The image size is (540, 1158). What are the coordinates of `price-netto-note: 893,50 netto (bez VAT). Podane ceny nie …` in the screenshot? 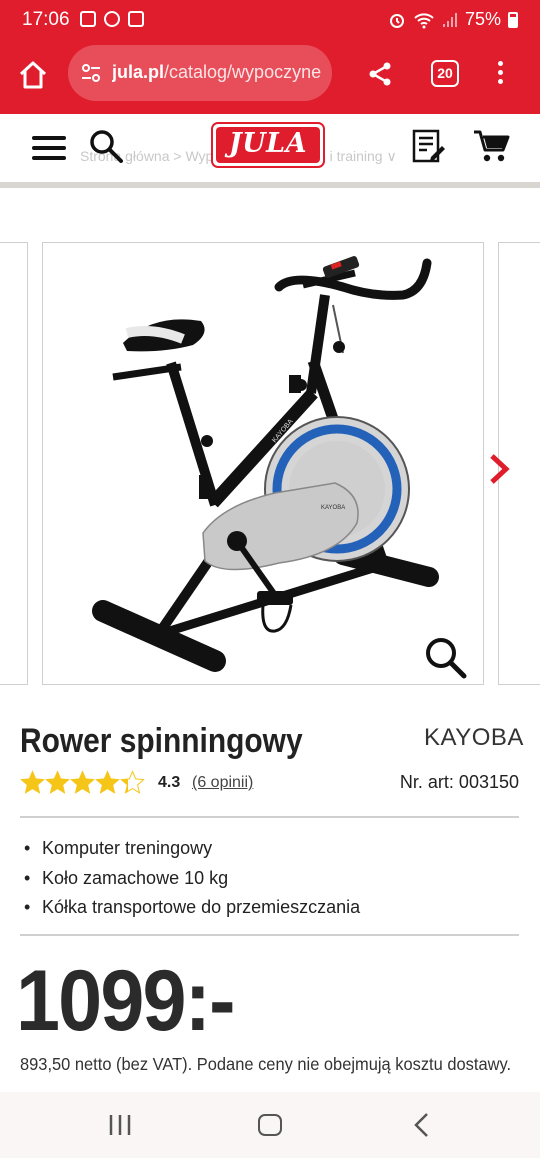 It's located at (266, 1064).